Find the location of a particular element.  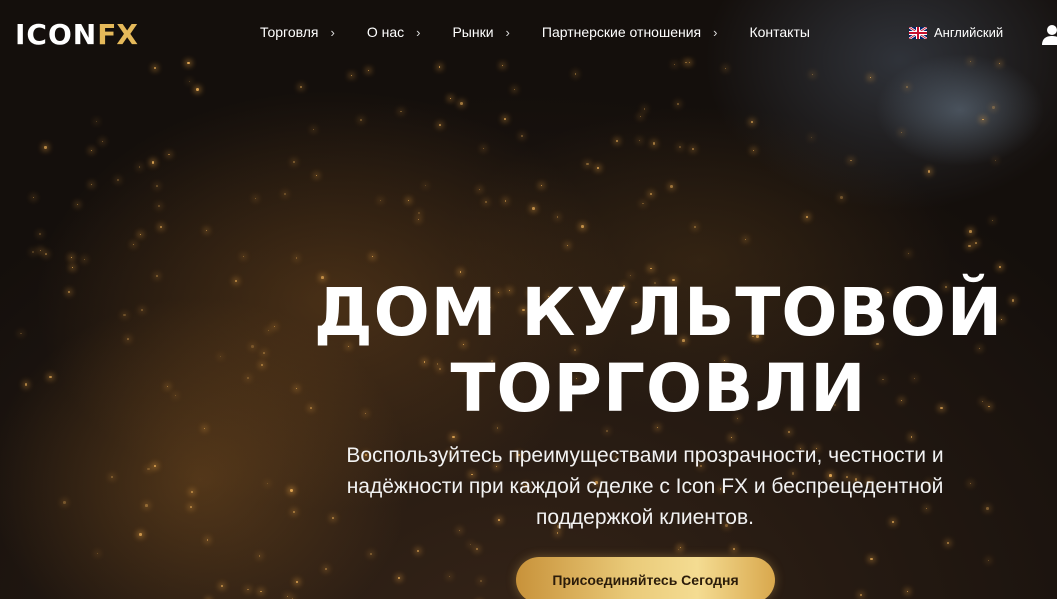

nav-item-markets: Рынки › is located at coordinates (480, 32).